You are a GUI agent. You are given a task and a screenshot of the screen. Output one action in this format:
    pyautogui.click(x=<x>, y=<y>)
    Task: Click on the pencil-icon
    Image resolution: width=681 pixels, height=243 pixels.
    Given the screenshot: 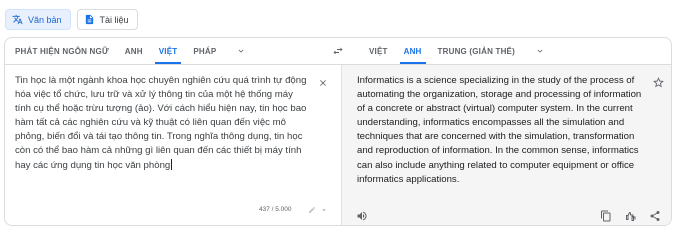 What is the action you would take?
    pyautogui.click(x=312, y=209)
    